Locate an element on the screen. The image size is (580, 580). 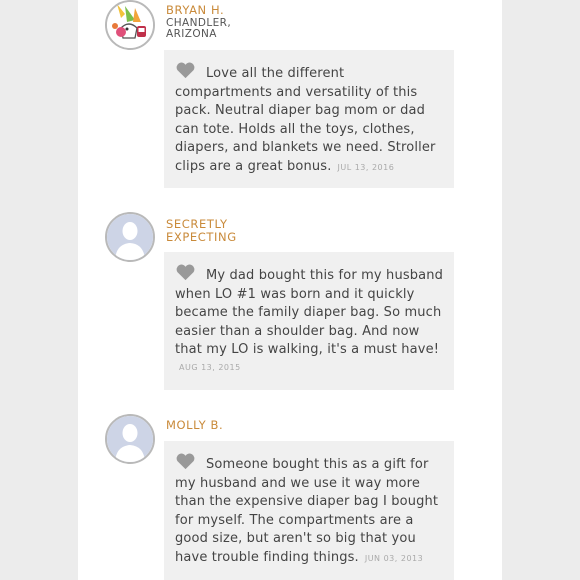
reviewer-name: MOLLY B. is located at coordinates (221, 425).